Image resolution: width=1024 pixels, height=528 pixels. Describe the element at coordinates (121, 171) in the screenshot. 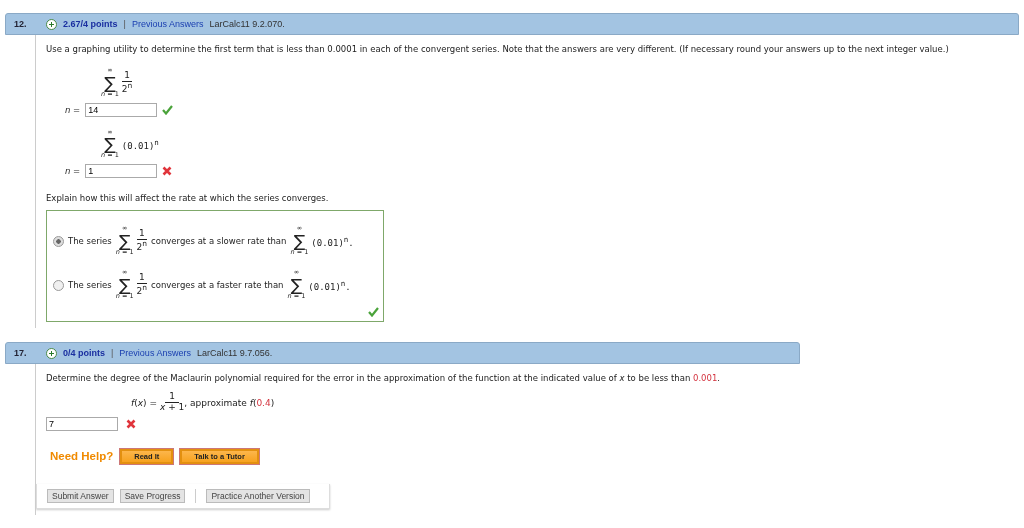

I see `answer-field: 1` at that location.